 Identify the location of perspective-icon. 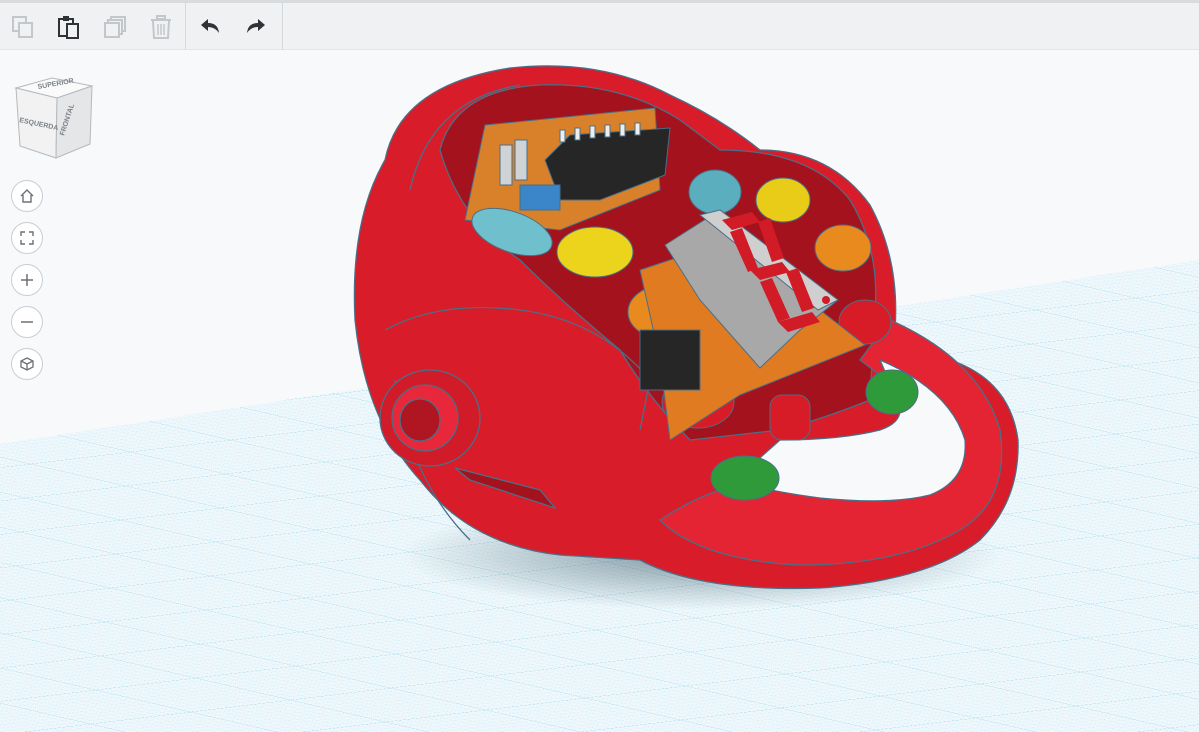
(27, 364).